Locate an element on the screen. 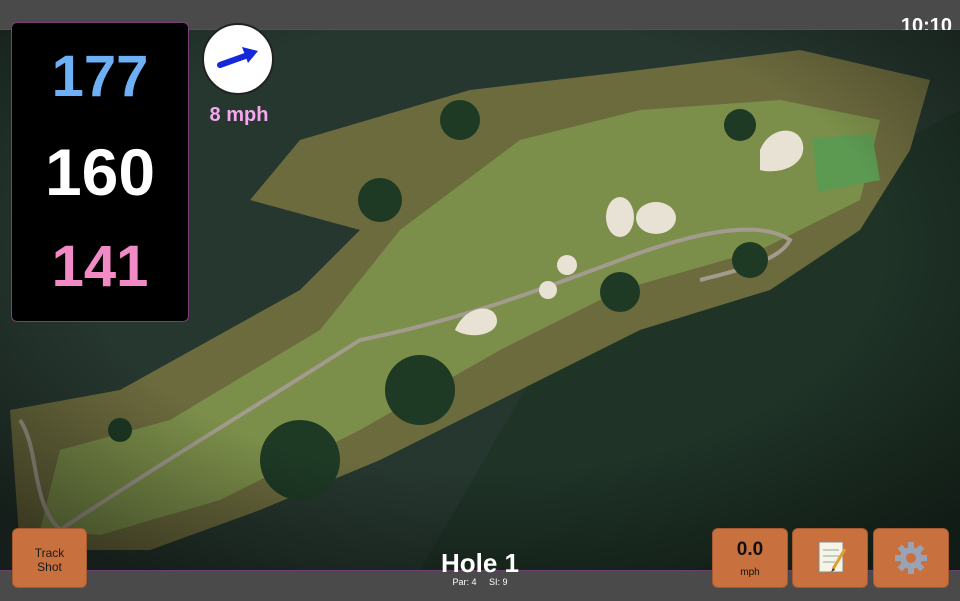  hole-par: Par: 4 is located at coordinates (464, 582).